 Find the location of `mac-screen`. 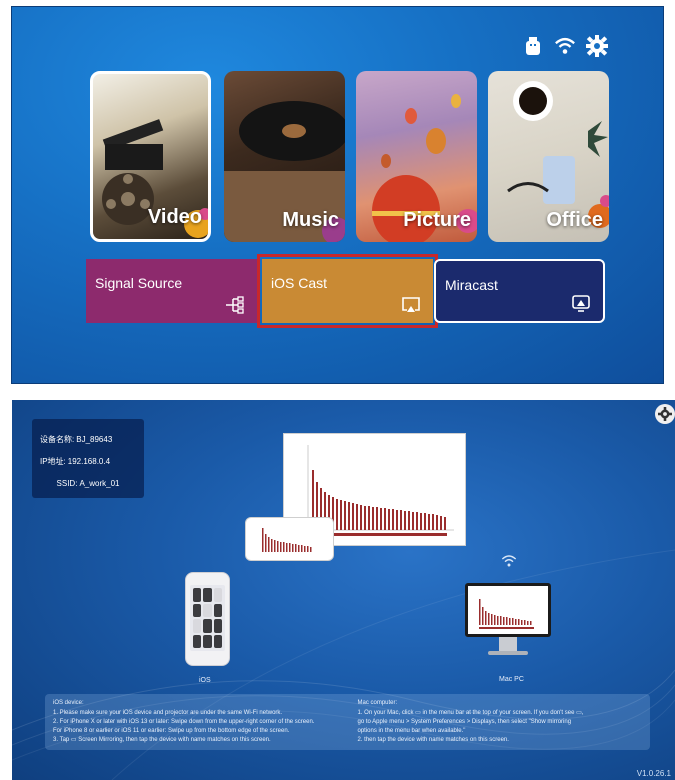

mac-screen is located at coordinates (508, 610).